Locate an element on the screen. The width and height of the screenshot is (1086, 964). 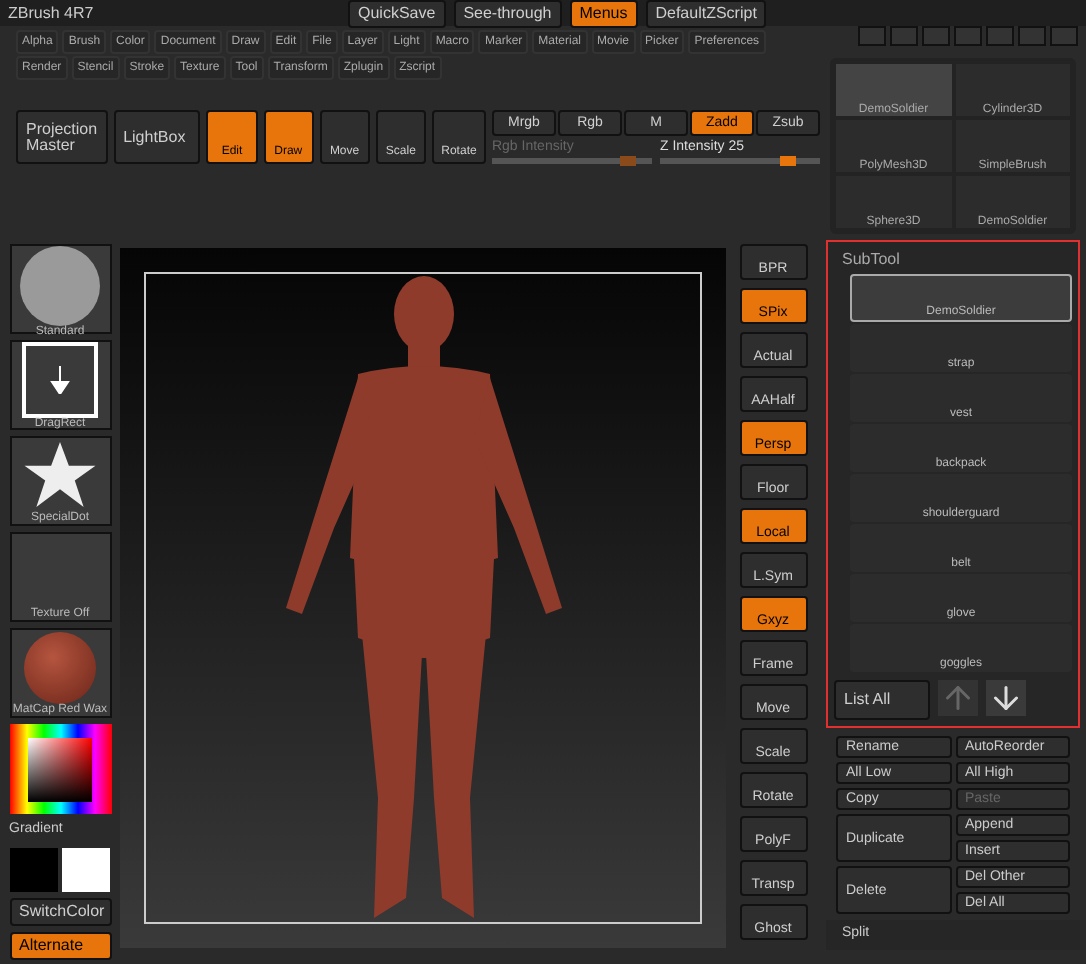
color-picker is located at coordinates (60, 769).